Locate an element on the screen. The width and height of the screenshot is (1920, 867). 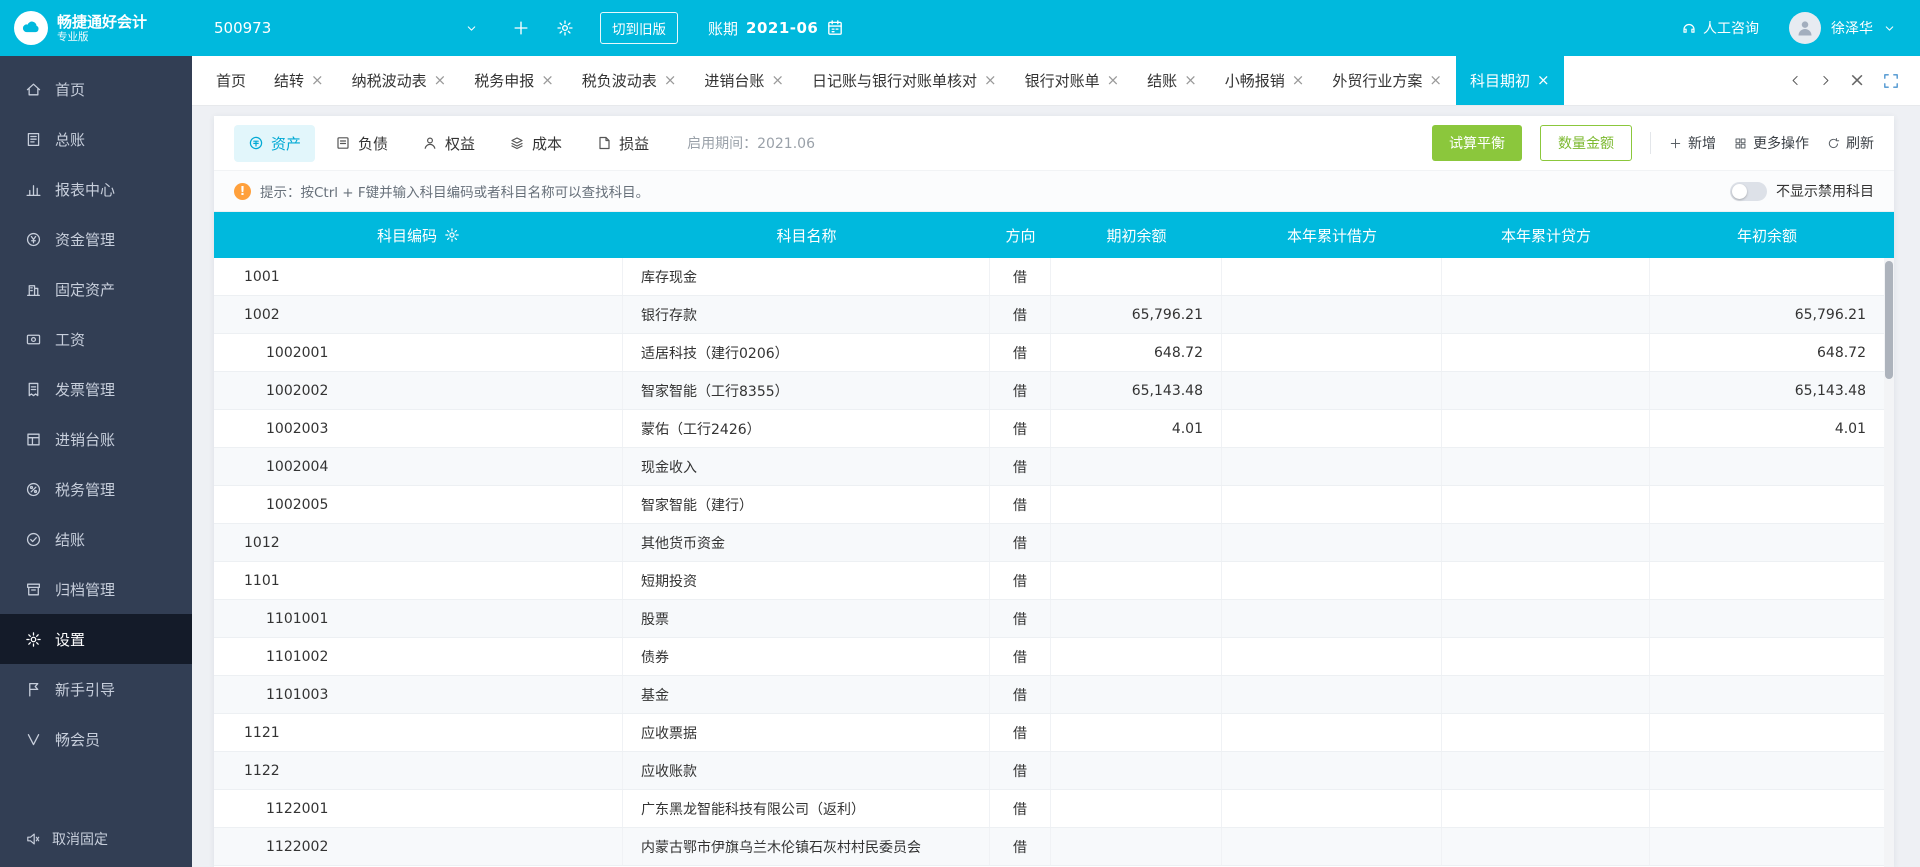
tab-3: 税务申报 × is located at coordinates (514, 80).